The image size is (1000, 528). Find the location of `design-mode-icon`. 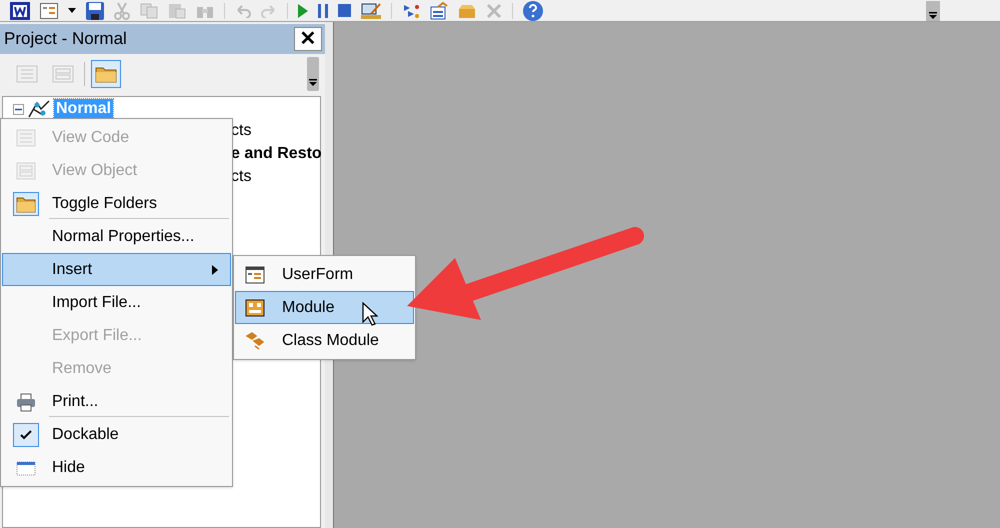

design-mode-icon is located at coordinates (371, 11).